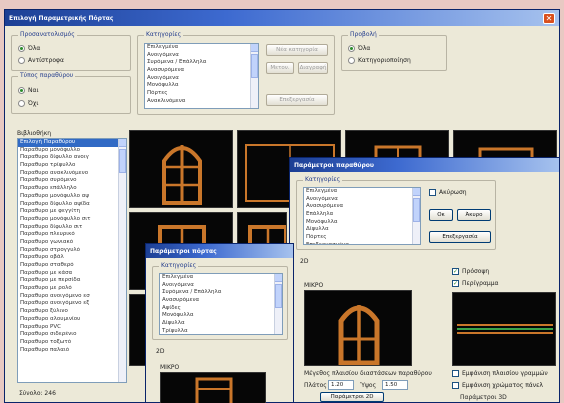 The width and height of the screenshot is (564, 403). I want to click on show-panel-color-checkbox: Εμφάνιση χρώματος πάνελ, so click(497, 385).